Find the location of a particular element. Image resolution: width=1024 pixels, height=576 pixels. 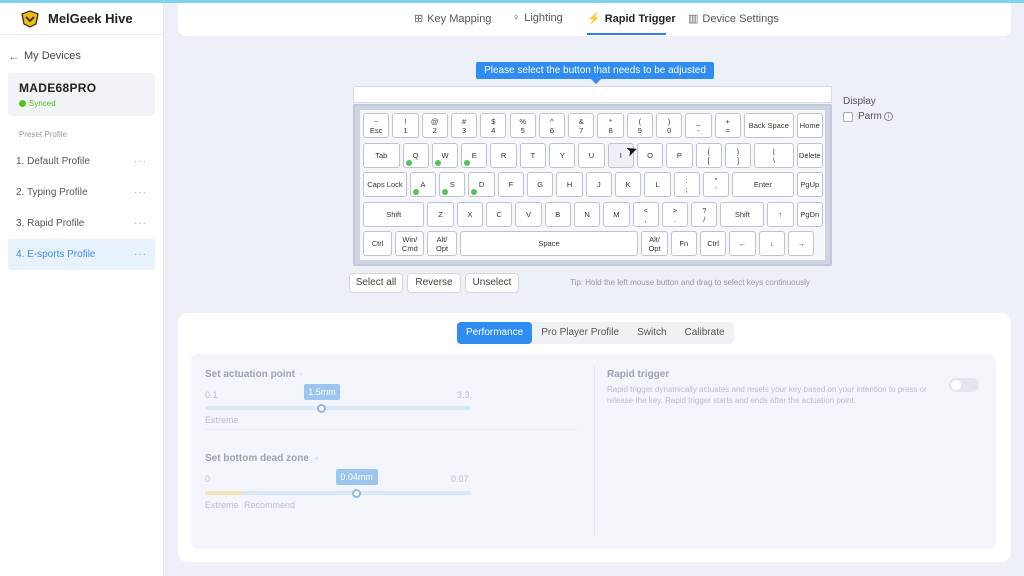

key-w: W is located at coordinates (445, 155).